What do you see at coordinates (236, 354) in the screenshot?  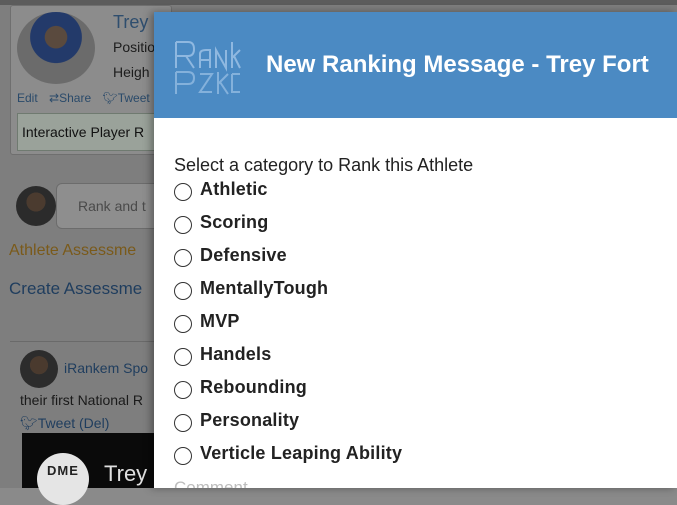 I see `option-label: Handels` at bounding box center [236, 354].